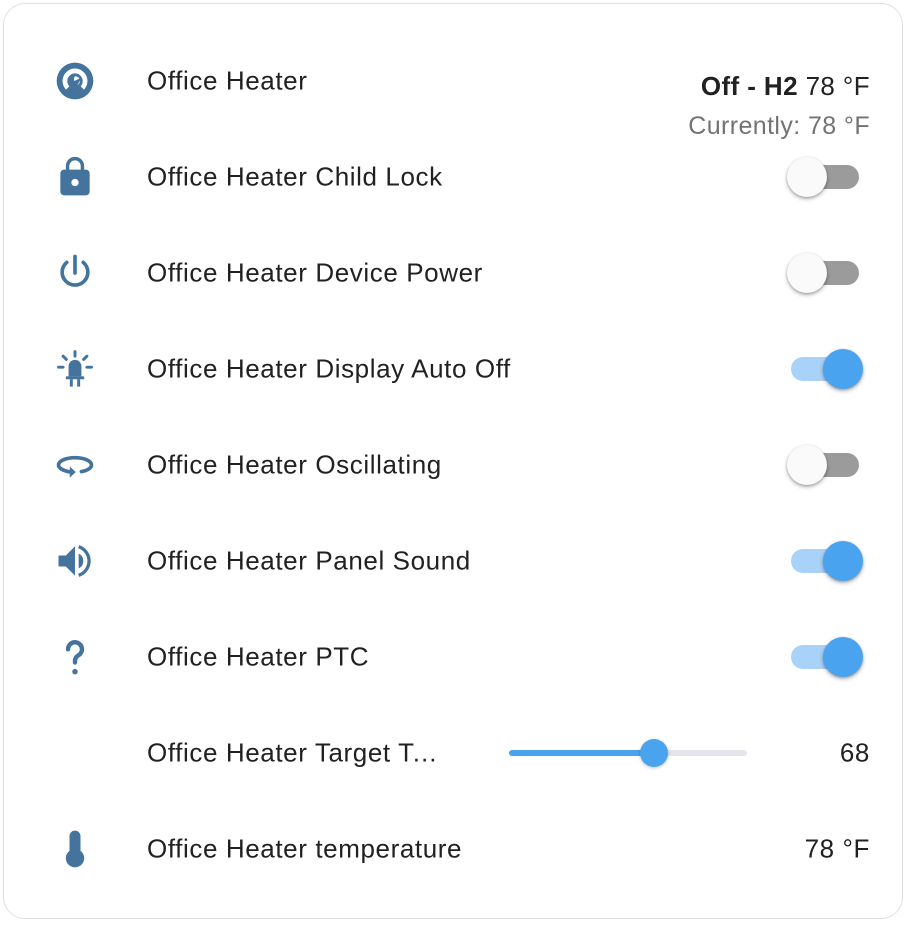 Image resolution: width=910 pixels, height=926 pixels. What do you see at coordinates (75, 849) in the screenshot?
I see `thermometer-icon` at bounding box center [75, 849].